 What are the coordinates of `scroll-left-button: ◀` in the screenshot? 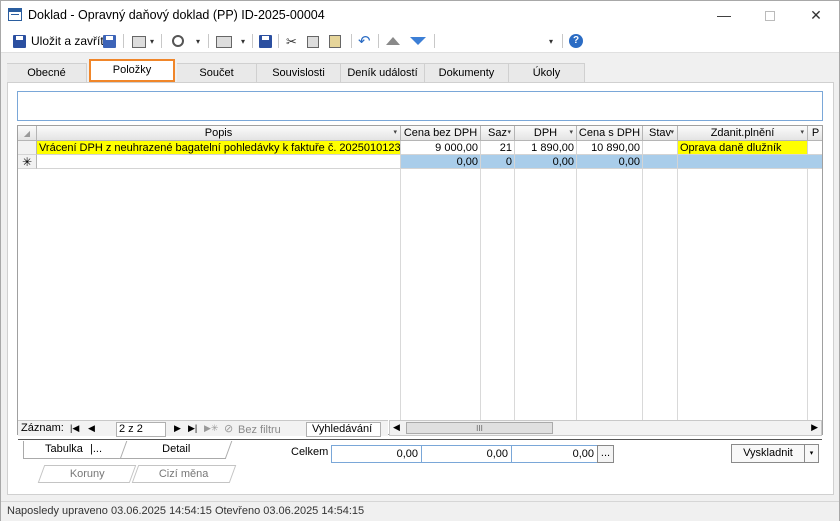 It's located at (396, 427).